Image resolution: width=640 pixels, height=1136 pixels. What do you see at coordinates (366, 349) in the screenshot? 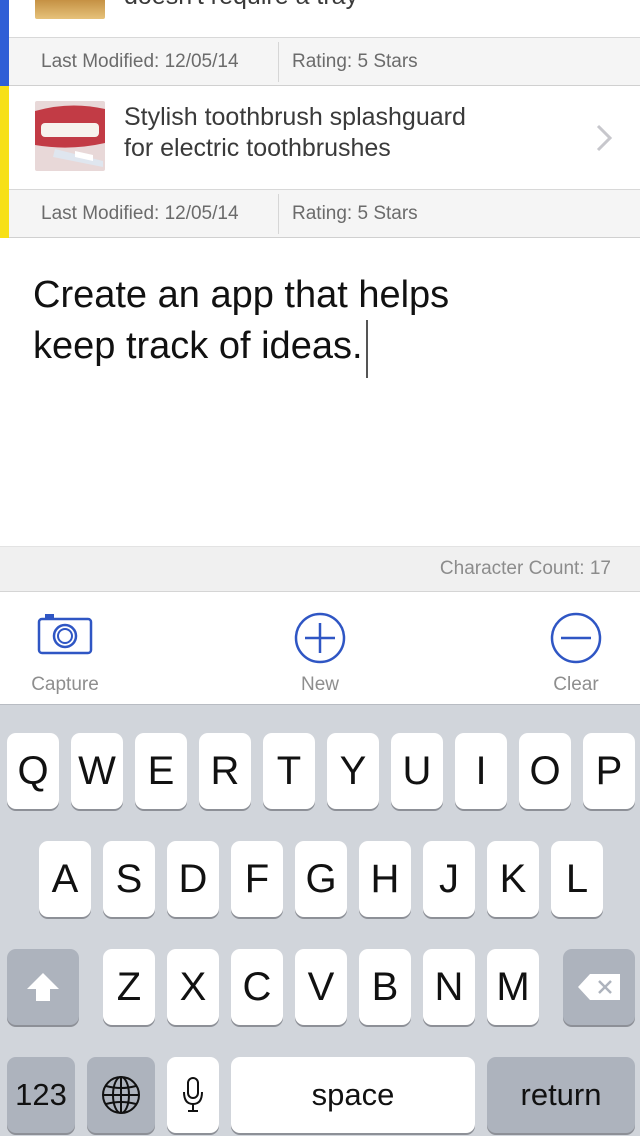
I see `text-cursor` at bounding box center [366, 349].